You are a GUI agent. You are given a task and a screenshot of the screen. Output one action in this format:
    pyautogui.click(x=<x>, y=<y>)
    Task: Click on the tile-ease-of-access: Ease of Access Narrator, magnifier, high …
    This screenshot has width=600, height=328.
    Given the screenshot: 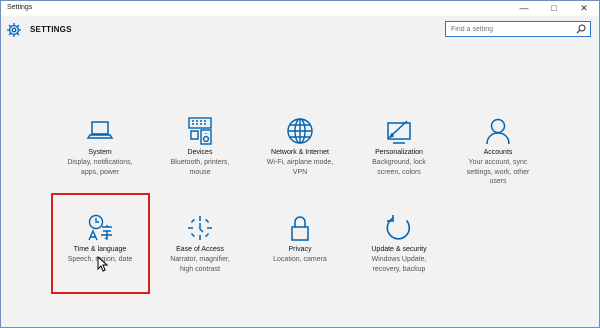 What is the action you would take?
    pyautogui.click(x=200, y=254)
    